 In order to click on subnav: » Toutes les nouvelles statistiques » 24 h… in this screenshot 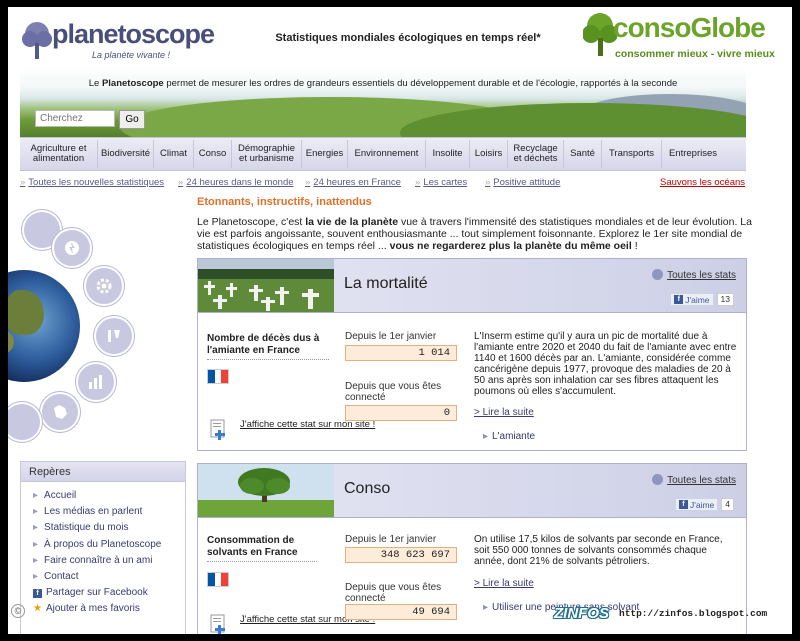, I will do `click(383, 184)`.